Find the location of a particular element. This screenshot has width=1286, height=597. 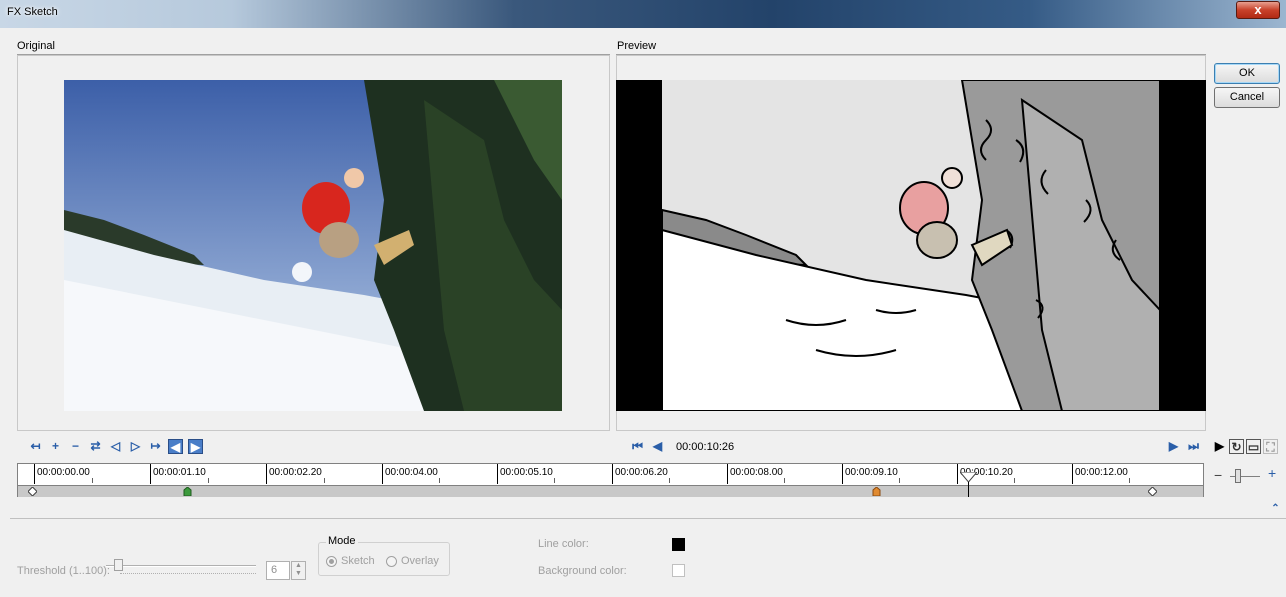

tick-label: 00:00:12.00 is located at coordinates (1101, 472).